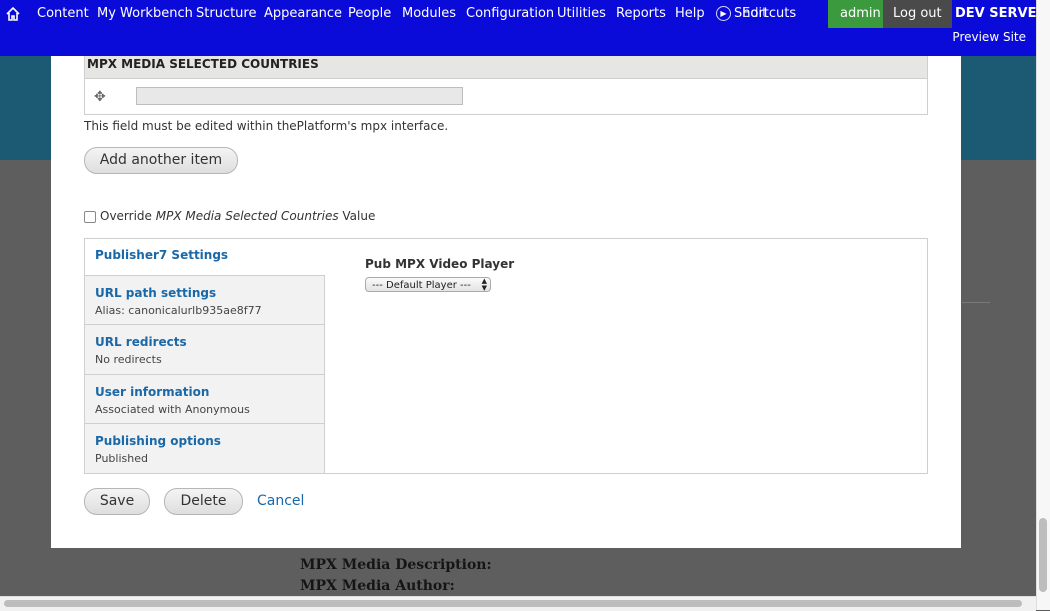 The width and height of the screenshot is (1050, 611). Describe the element at coordinates (100, 97) in the screenshot. I see `drag-handle-icon: ✥` at that location.